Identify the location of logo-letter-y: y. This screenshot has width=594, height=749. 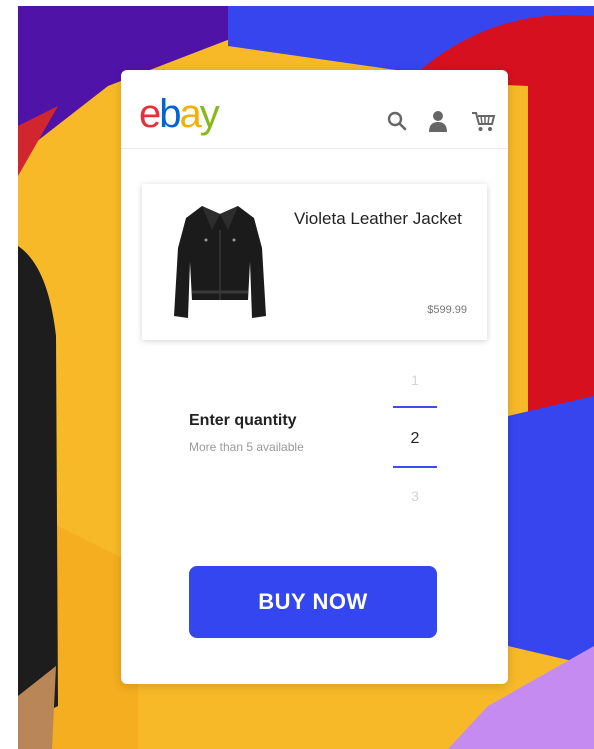
(209, 114).